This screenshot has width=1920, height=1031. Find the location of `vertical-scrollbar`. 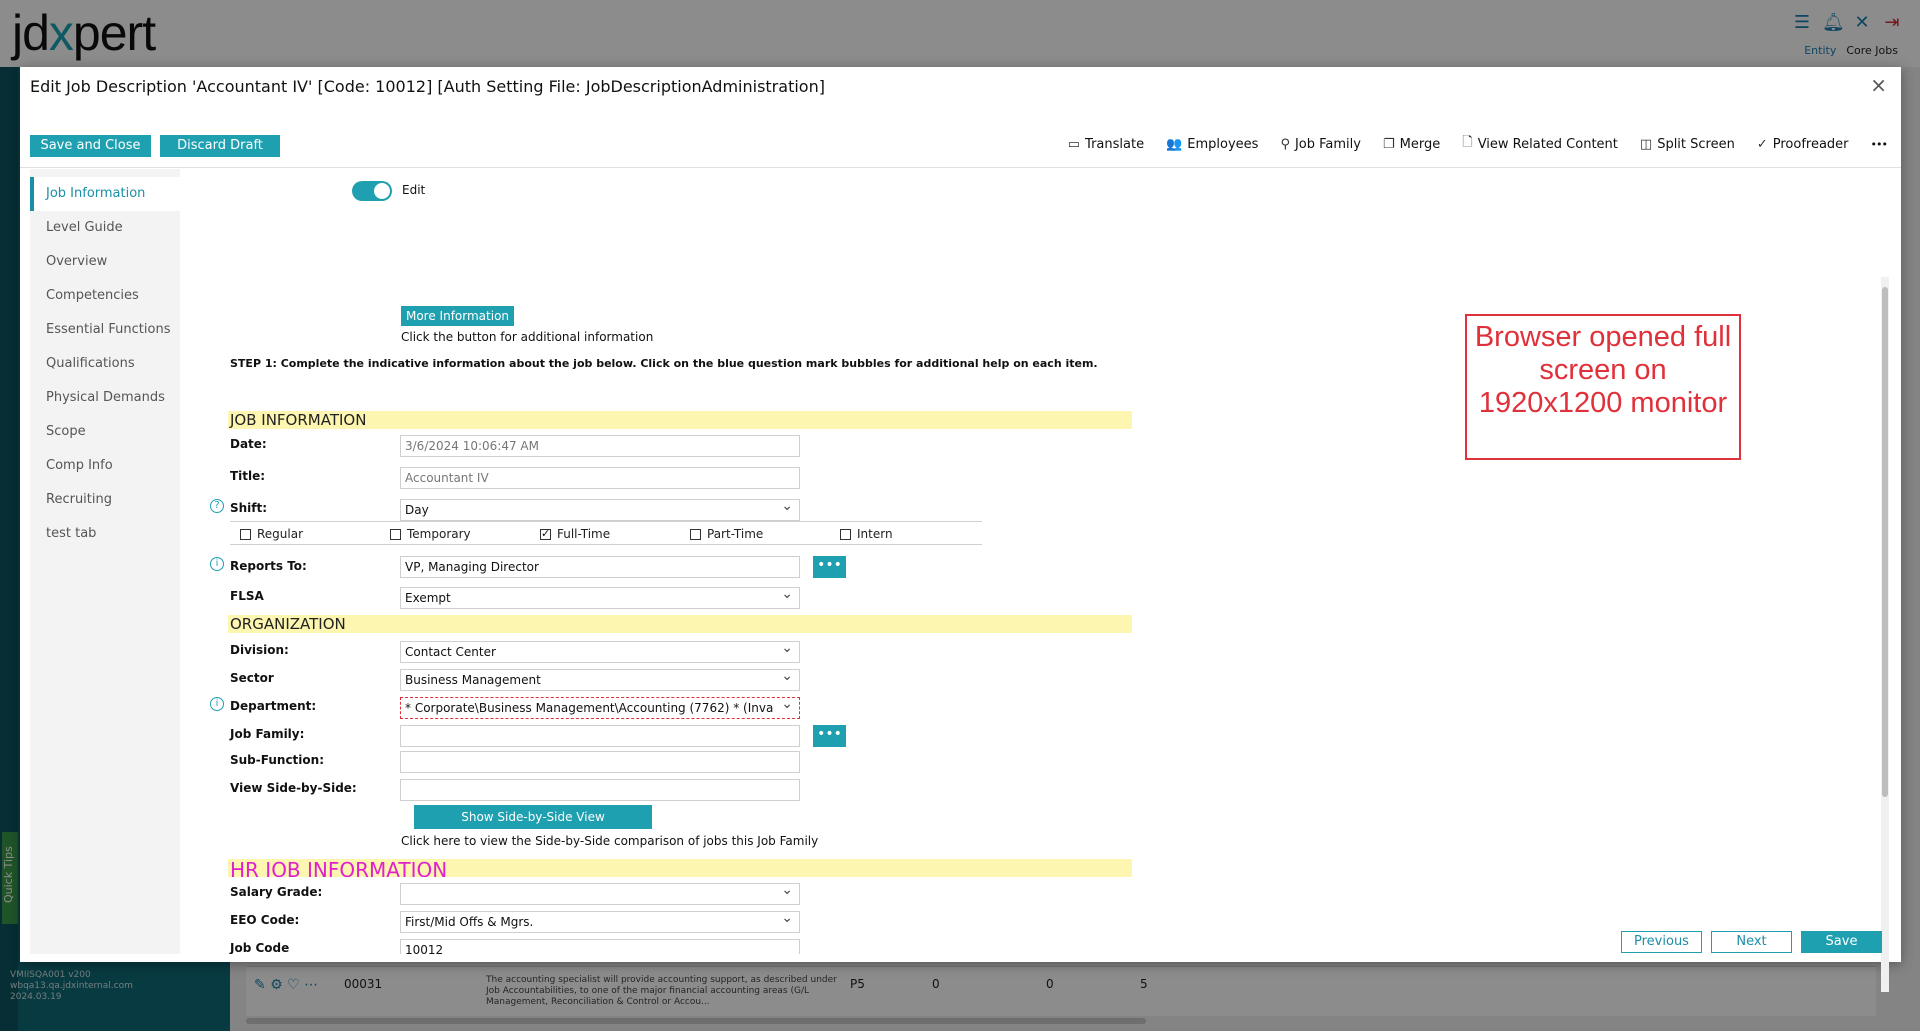

vertical-scrollbar is located at coordinates (1885, 634).